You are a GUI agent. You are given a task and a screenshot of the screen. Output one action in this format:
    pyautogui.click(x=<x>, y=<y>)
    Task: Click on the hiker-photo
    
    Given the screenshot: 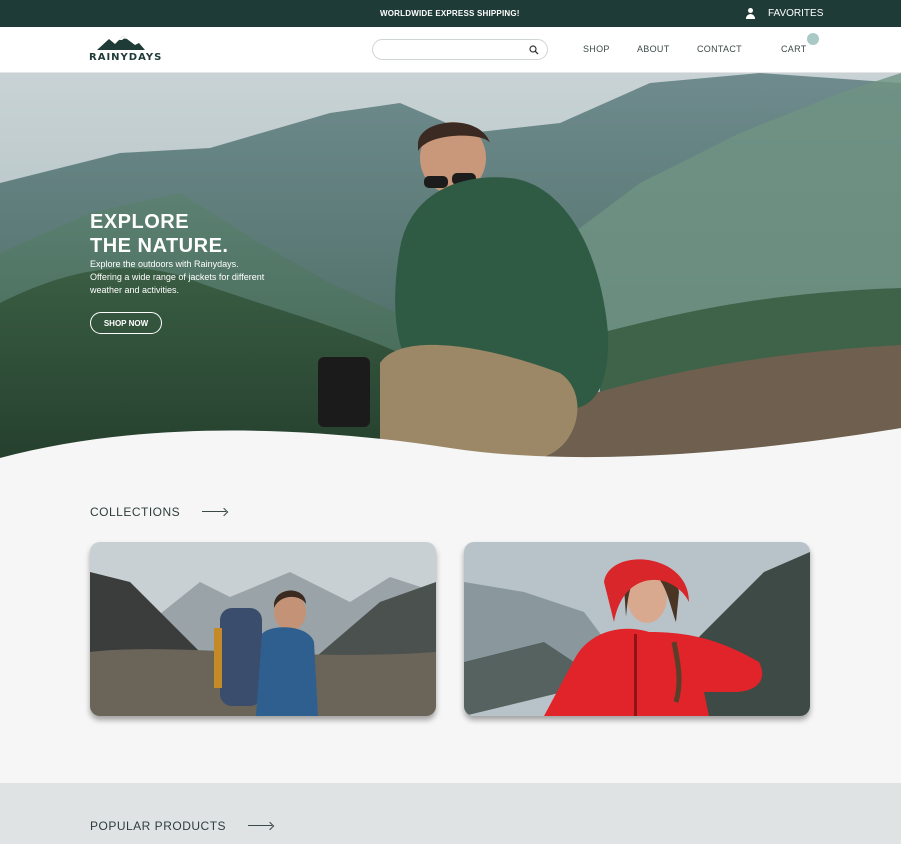 What is the action you would take?
    pyautogui.click(x=263, y=629)
    